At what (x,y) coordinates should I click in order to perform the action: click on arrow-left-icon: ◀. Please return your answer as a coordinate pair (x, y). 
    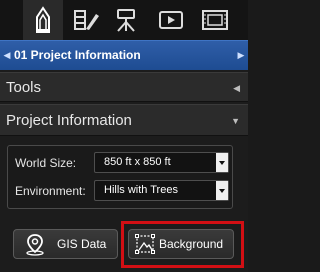
    Looking at the image, I should click on (7, 55).